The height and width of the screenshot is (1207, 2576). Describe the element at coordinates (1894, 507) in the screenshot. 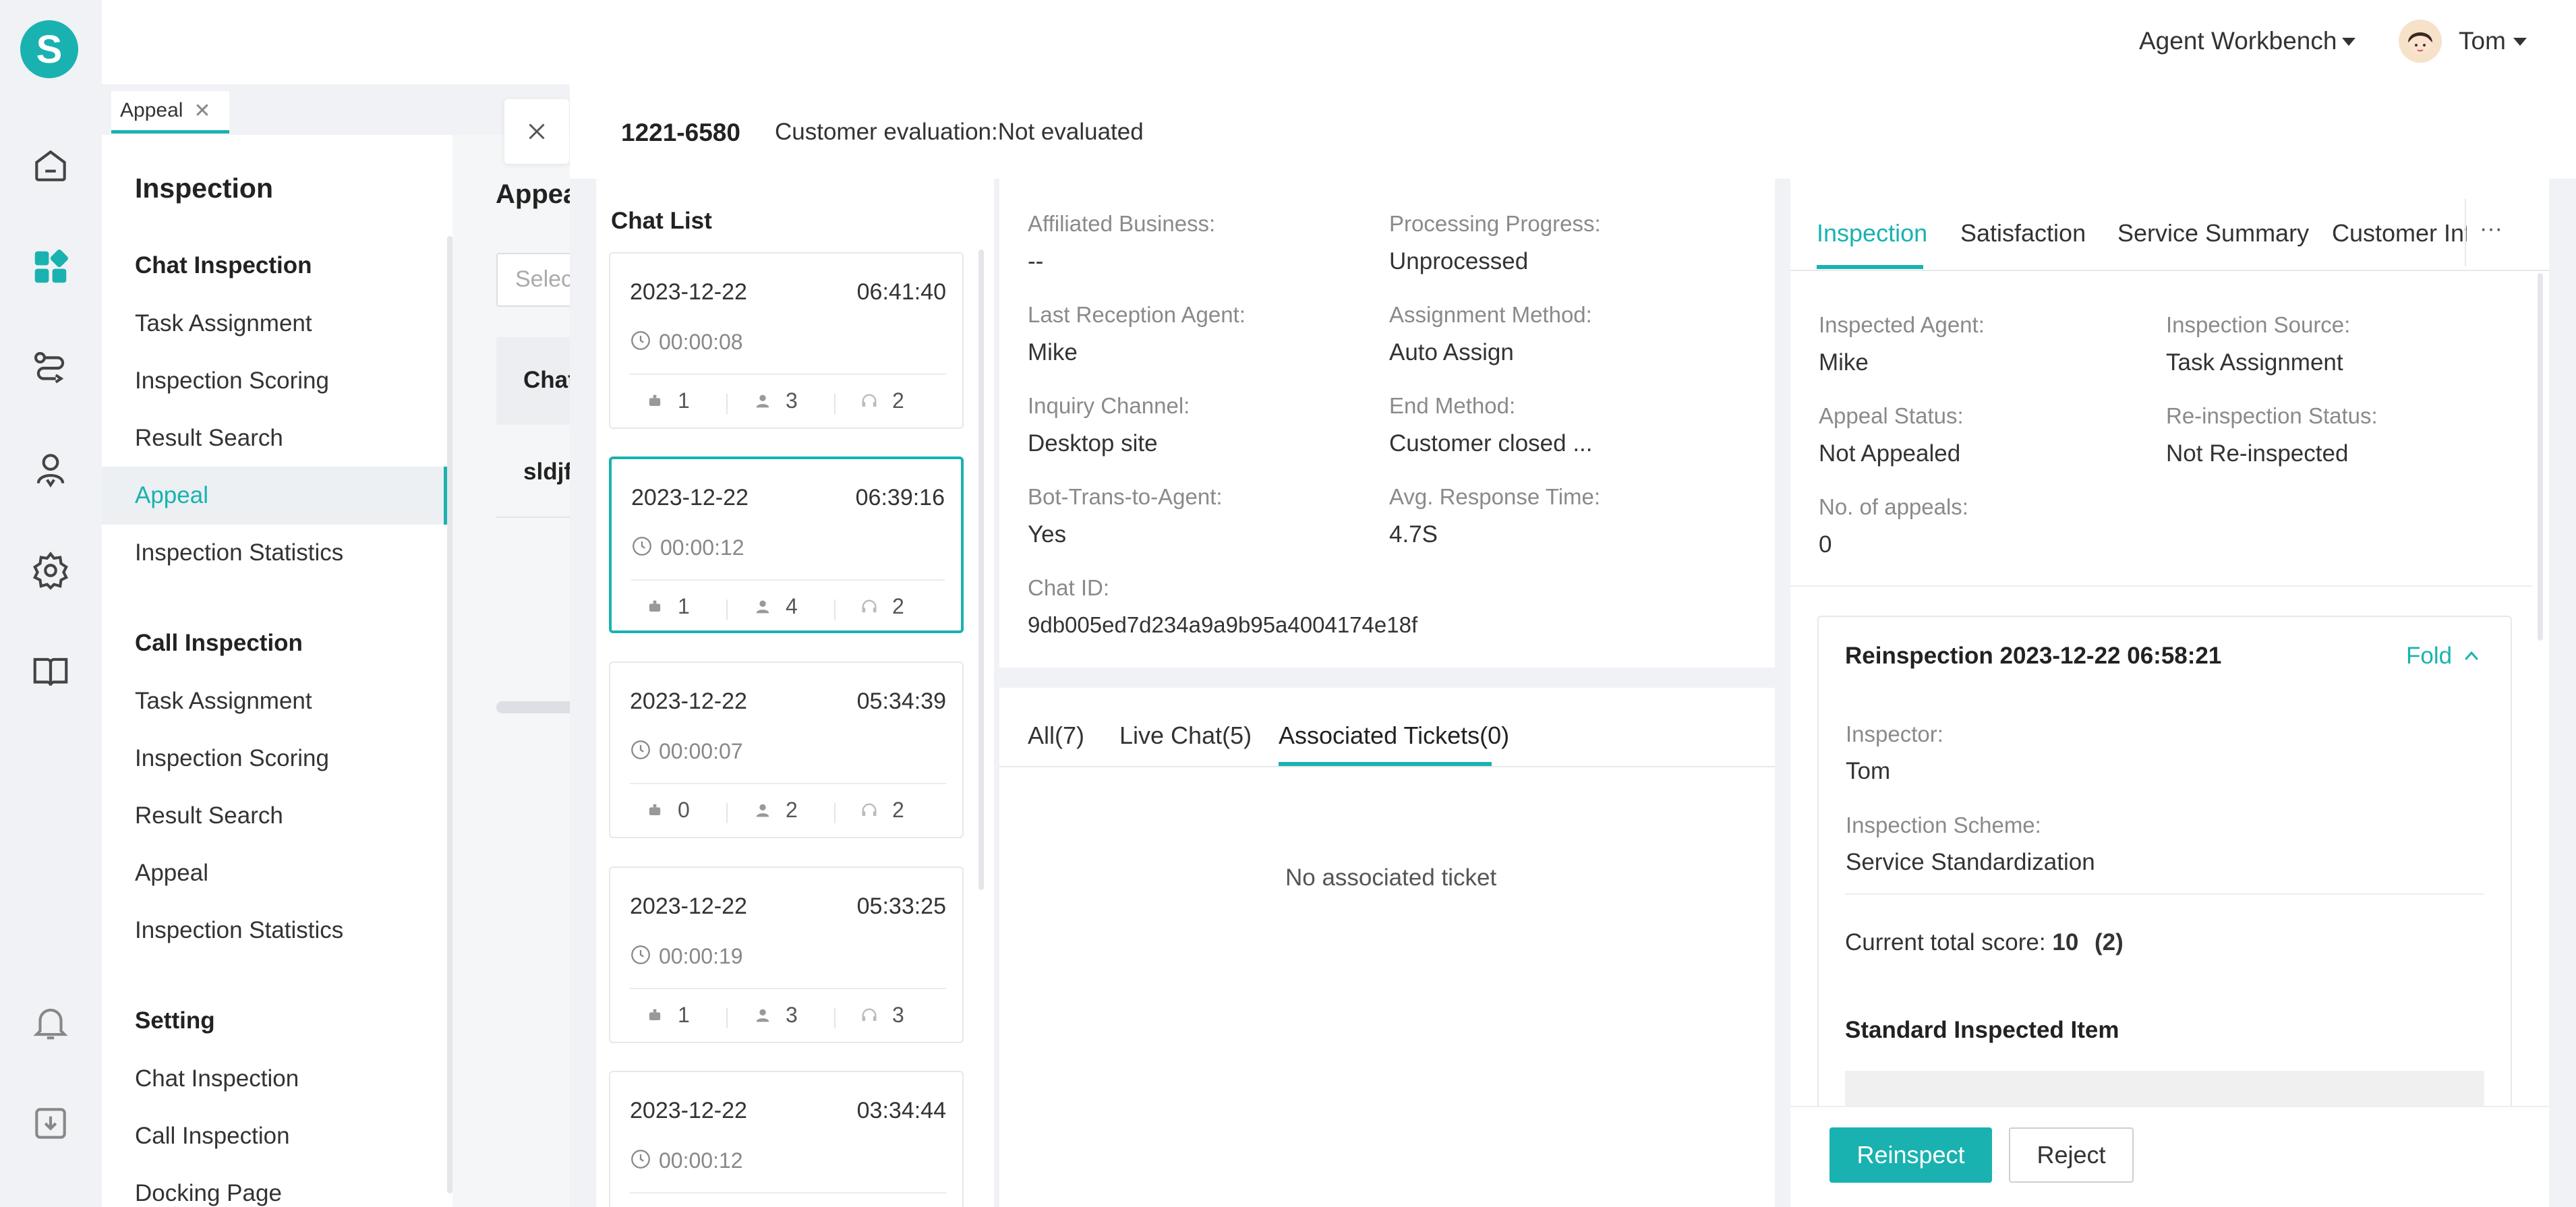

I see `appeals-count-label: No. of appeals:` at that location.